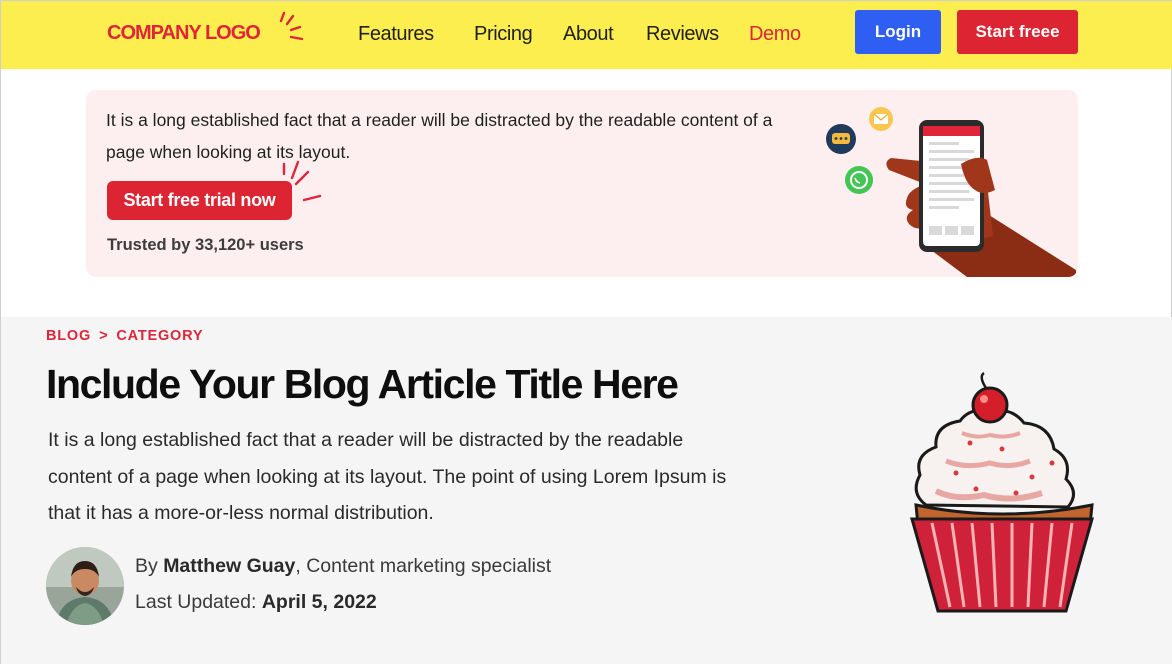 Image resolution: width=1172 pixels, height=664 pixels. I want to click on breadcrumb: BLOG > CATEGORY, so click(124, 336).